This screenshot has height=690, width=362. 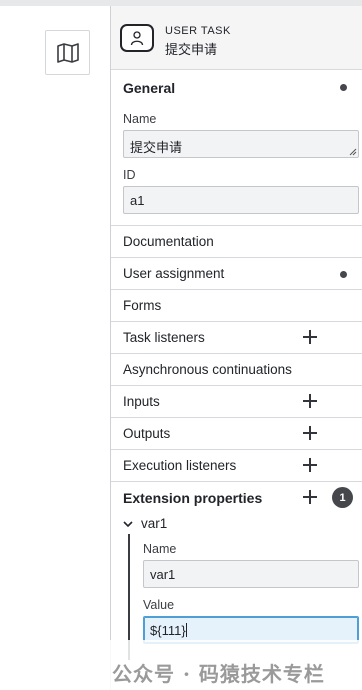 What do you see at coordinates (236, 242) in the screenshot?
I see `group-documentation: Documentation` at bounding box center [236, 242].